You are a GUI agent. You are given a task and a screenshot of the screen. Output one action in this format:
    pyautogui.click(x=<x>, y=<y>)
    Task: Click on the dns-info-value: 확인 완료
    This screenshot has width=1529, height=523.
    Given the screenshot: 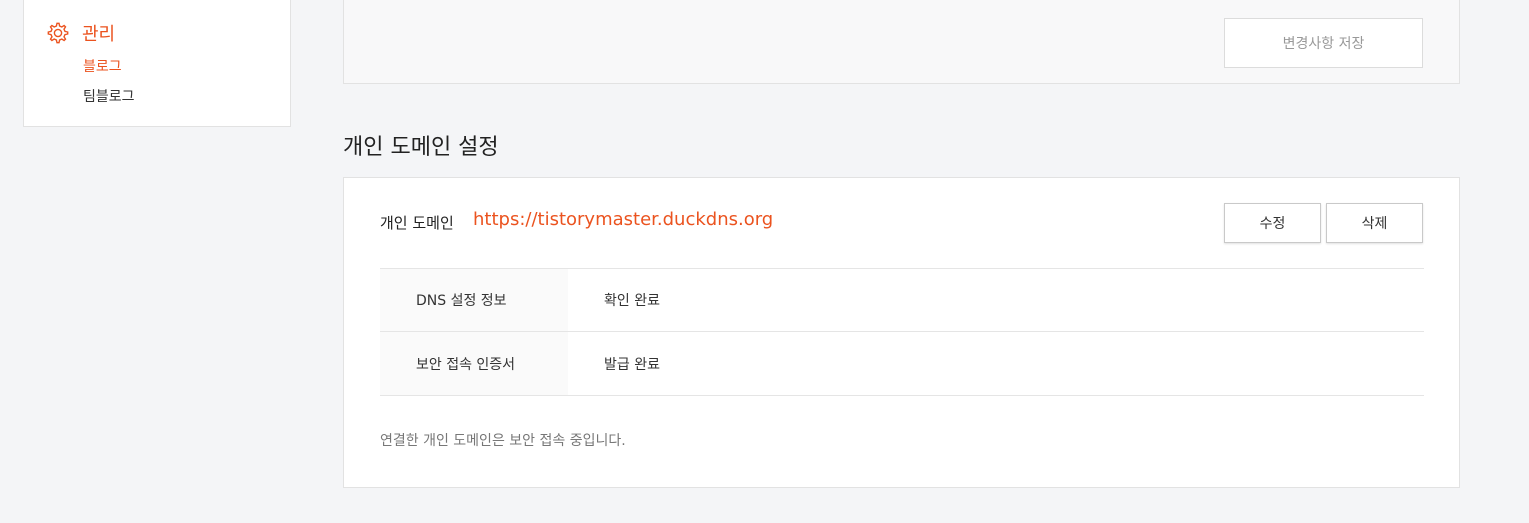 What is the action you would take?
    pyautogui.click(x=632, y=301)
    